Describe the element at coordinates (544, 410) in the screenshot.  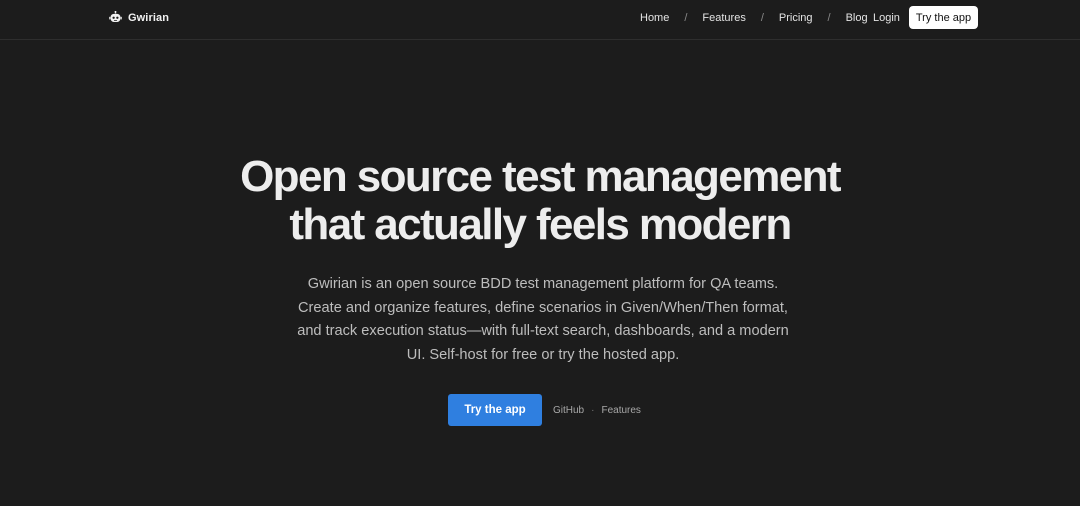
I see `hero-cta-row: Try the app GitHub · Features` at that location.